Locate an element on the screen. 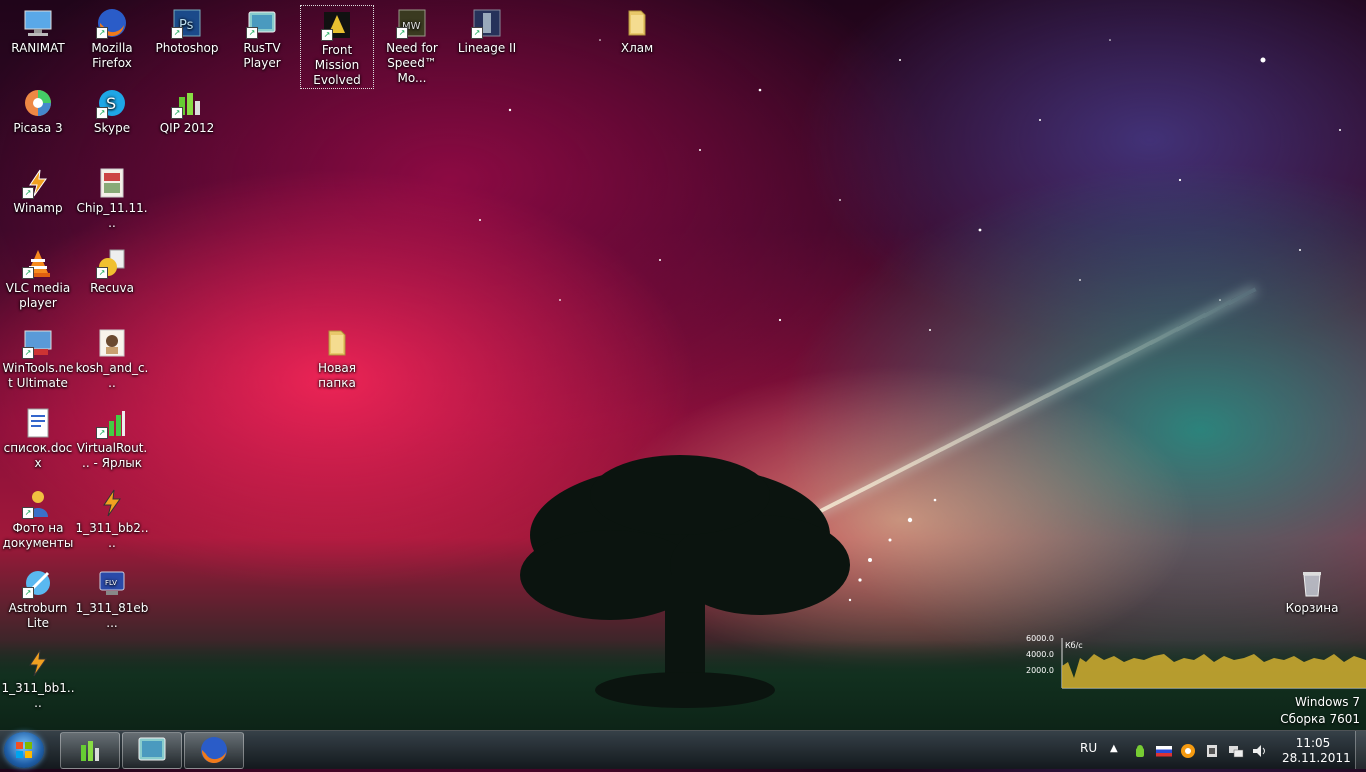 The width and height of the screenshot is (1366, 772). graph-max-label: 6000.0 is located at coordinates (1040, 638).